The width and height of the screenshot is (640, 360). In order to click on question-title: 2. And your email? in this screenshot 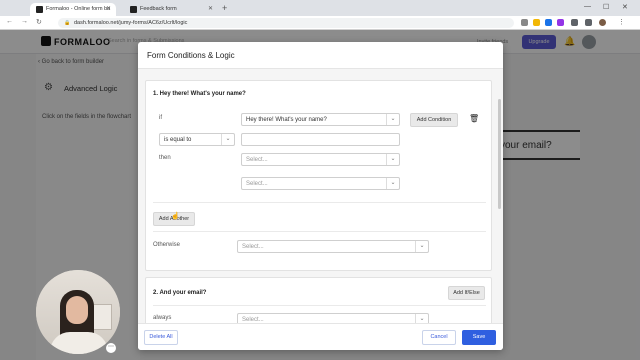, I will do `click(180, 293)`.